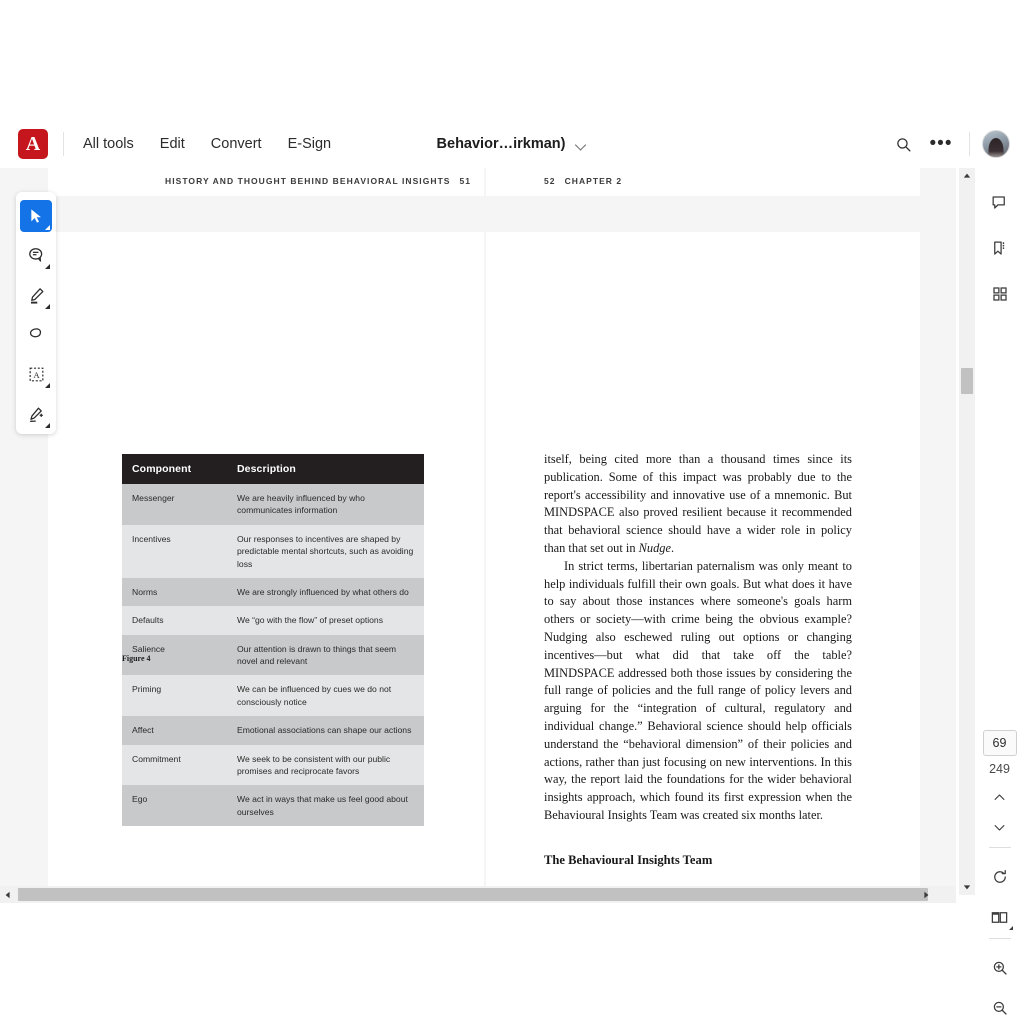 The width and height of the screenshot is (1024, 1024). Describe the element at coordinates (999, 847) in the screenshot. I see `sidebar-separator` at that location.